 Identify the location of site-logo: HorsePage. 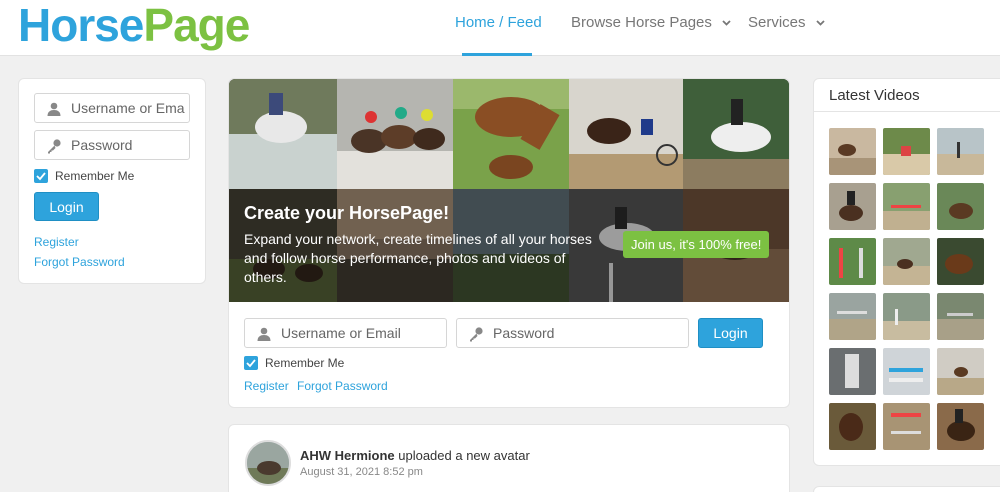
(134, 25).